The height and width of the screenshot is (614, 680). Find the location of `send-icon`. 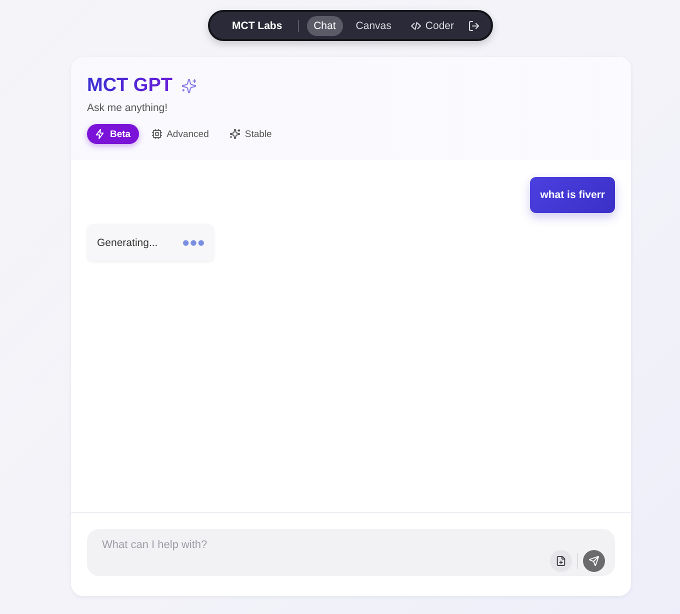

send-icon is located at coordinates (594, 561).